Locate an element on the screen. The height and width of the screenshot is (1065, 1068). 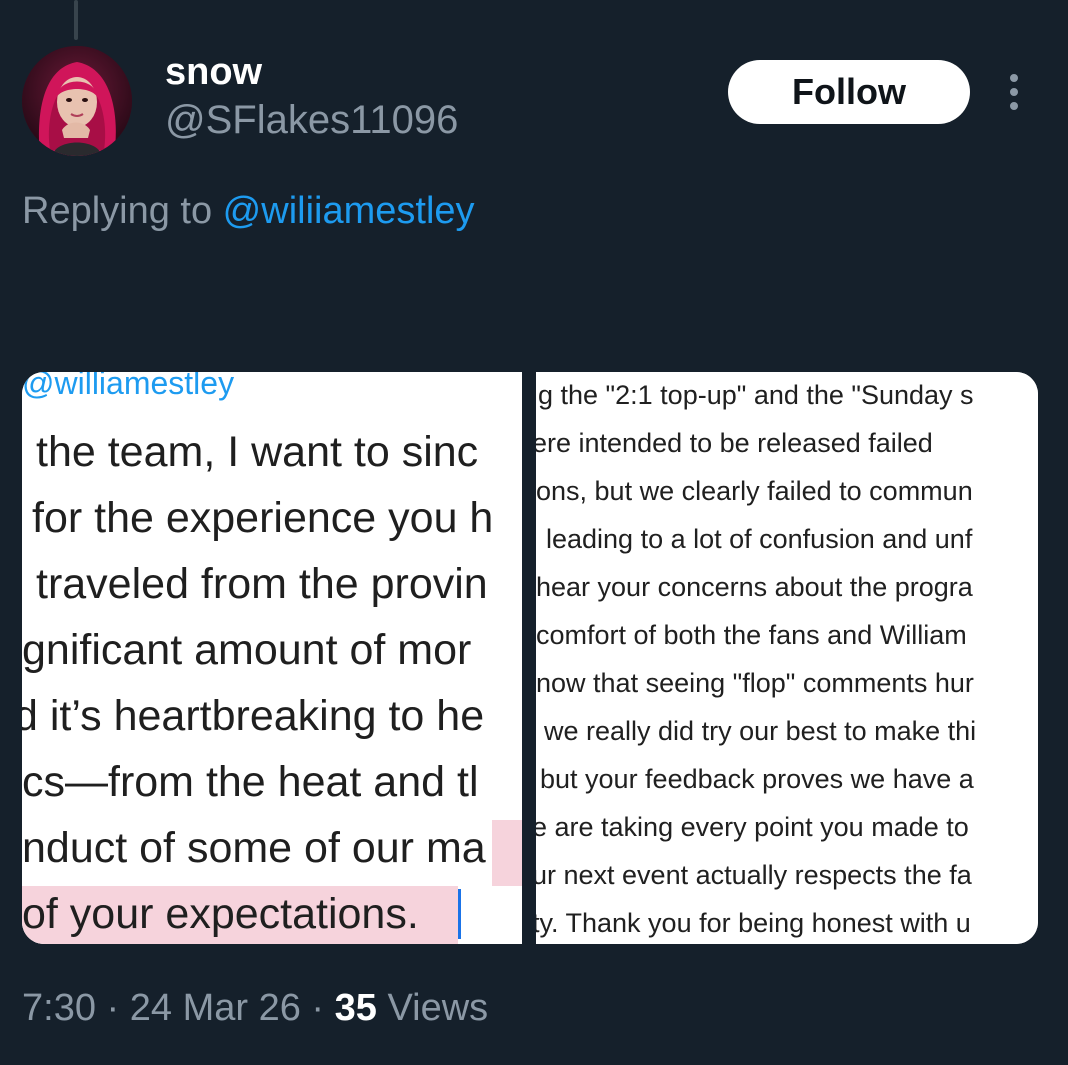
screenshot-text-line: g the "2:1 top-up" and the "Sunday s is located at coordinates (756, 395).